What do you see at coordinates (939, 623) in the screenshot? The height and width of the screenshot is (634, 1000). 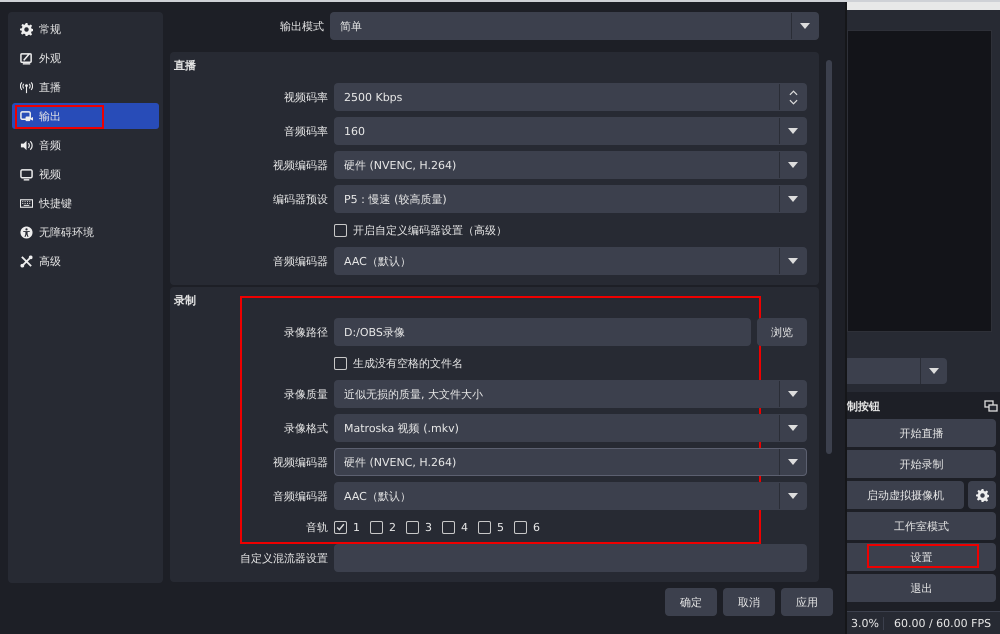 I see `fps-reading: 60.00 / 60.00 FPS` at bounding box center [939, 623].